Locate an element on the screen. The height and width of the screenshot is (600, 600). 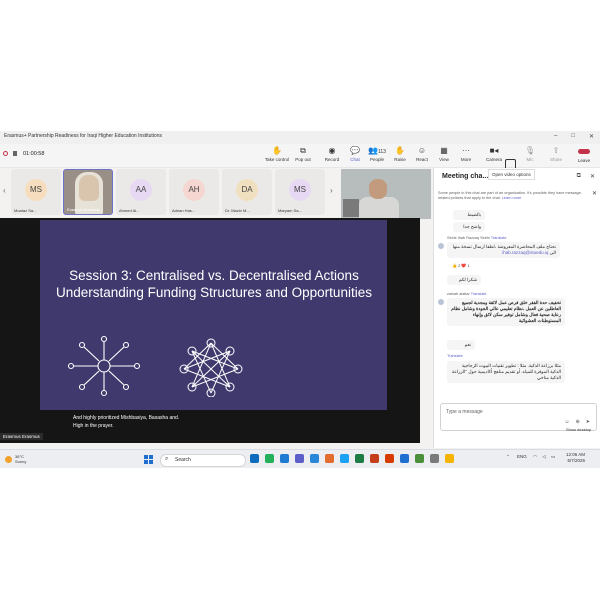
chat-label: Chat is located at coordinates (355, 159).